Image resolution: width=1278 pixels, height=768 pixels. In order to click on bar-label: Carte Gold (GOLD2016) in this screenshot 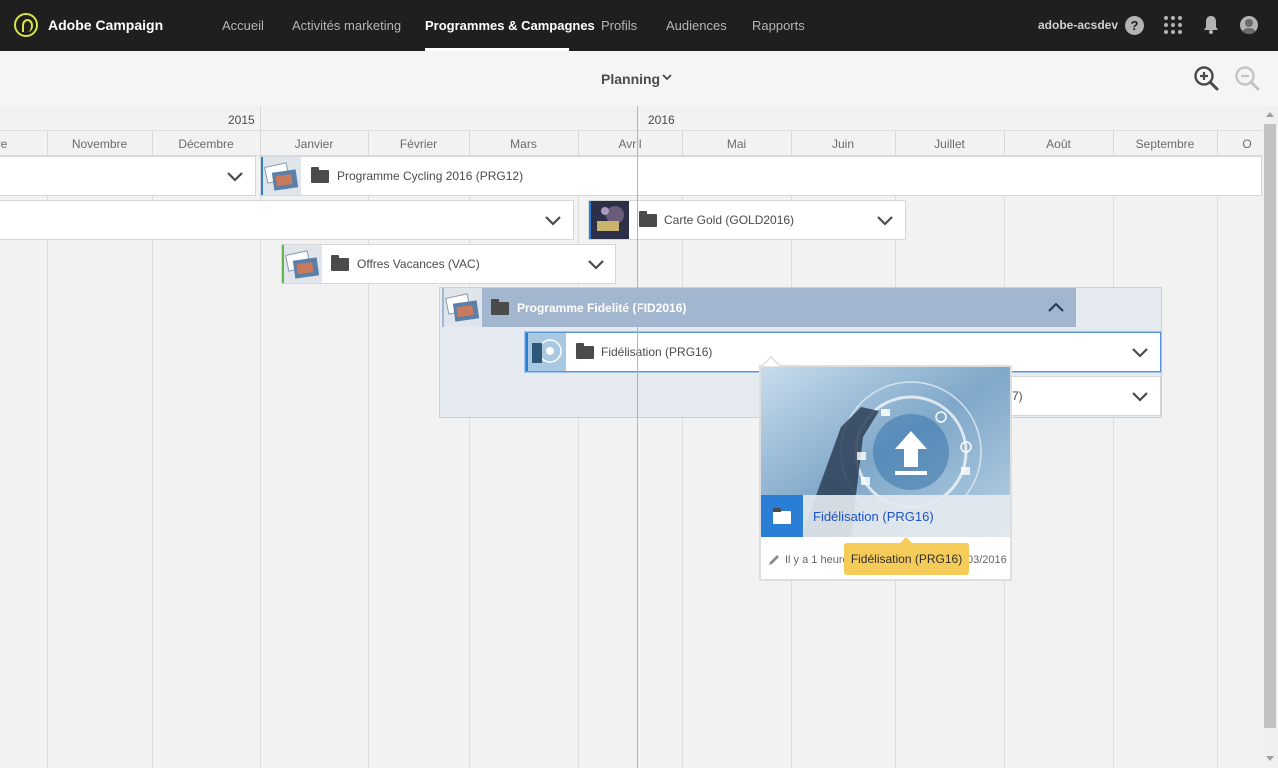, I will do `click(729, 220)`.